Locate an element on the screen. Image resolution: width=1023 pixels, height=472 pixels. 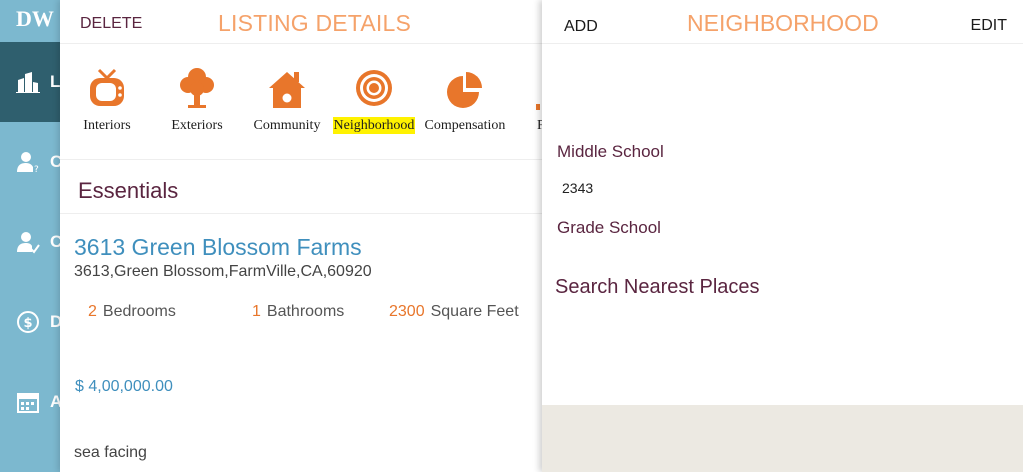
tree-icon is located at coordinates (197, 88).